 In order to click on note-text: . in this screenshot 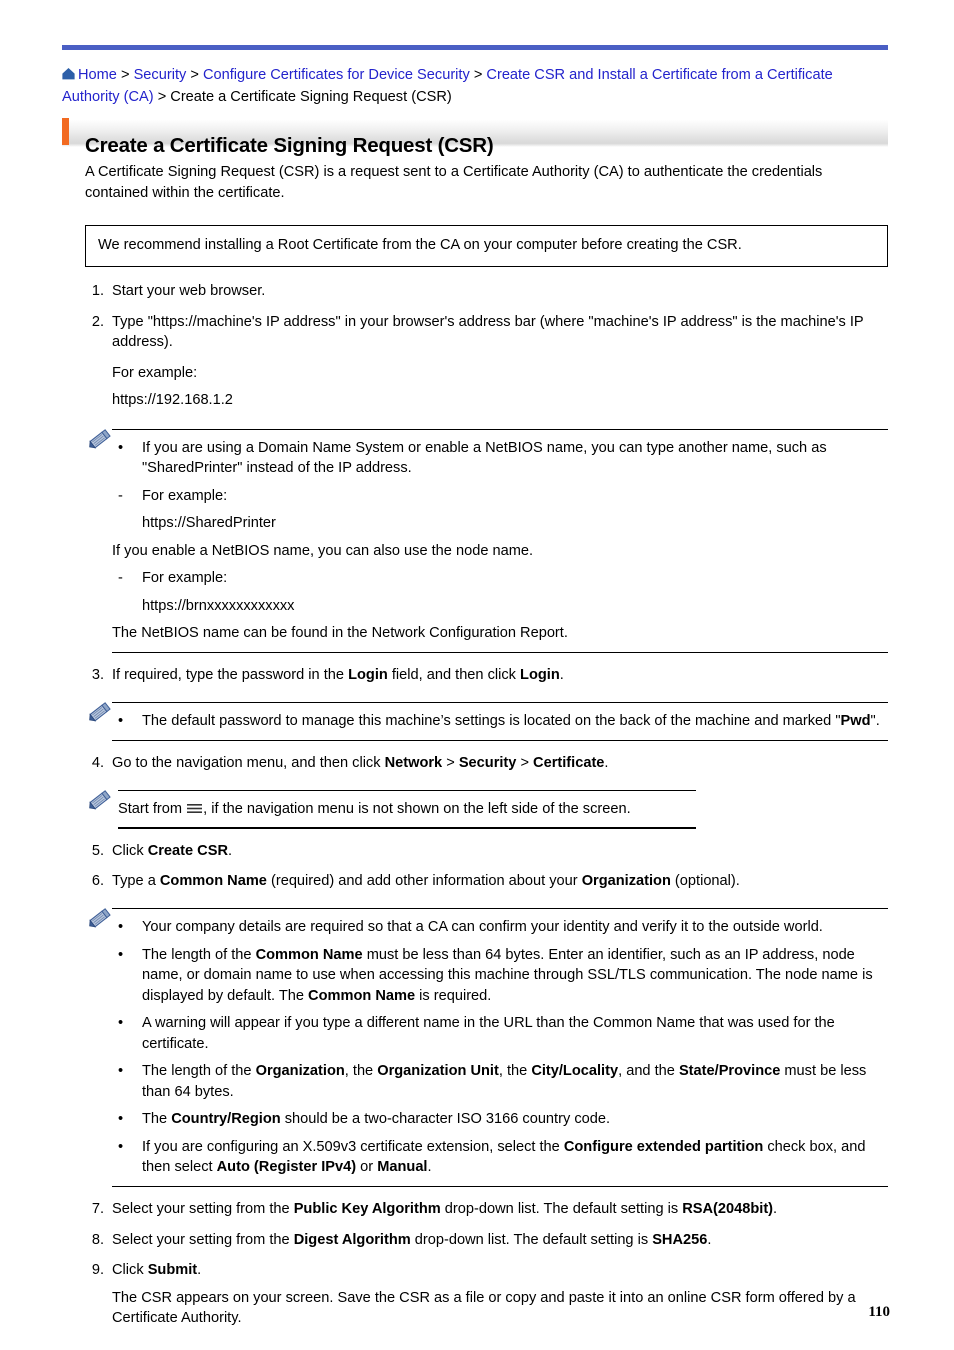, I will do `click(429, 1167)`.